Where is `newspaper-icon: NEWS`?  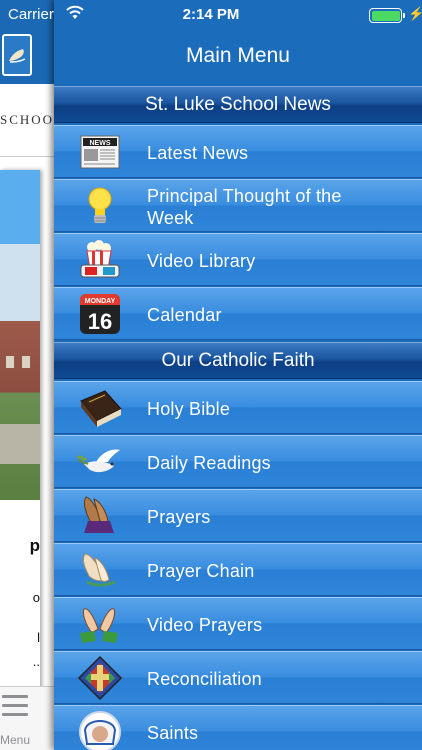
newspaper-icon: NEWS is located at coordinates (100, 152).